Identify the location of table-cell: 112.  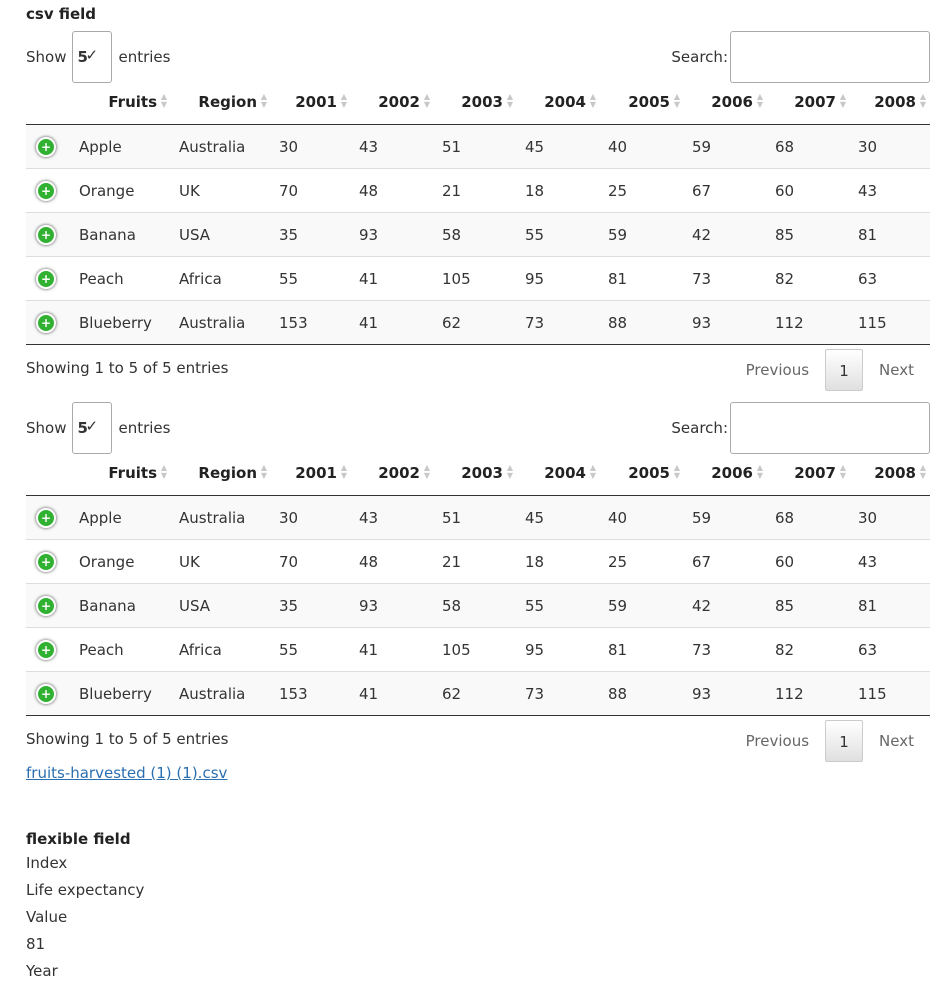
(808, 322).